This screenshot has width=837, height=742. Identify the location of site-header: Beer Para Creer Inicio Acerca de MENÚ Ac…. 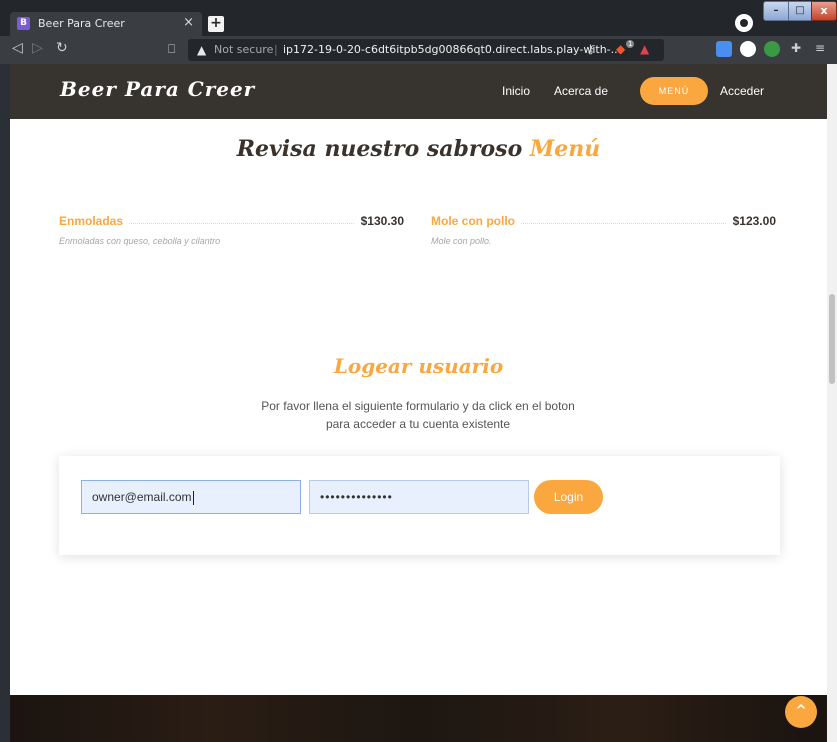
(418, 91).